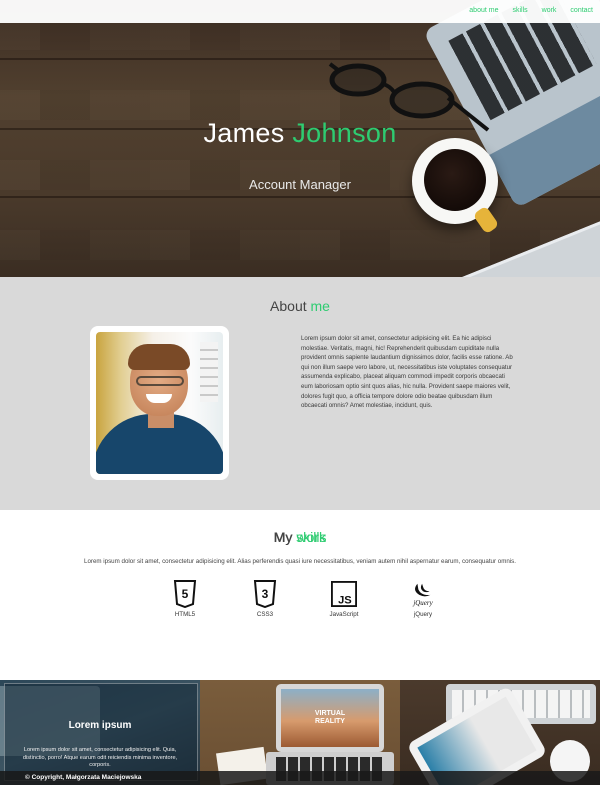 This screenshot has width=600, height=785. I want to click on svg-text: 5, so click(185, 594).